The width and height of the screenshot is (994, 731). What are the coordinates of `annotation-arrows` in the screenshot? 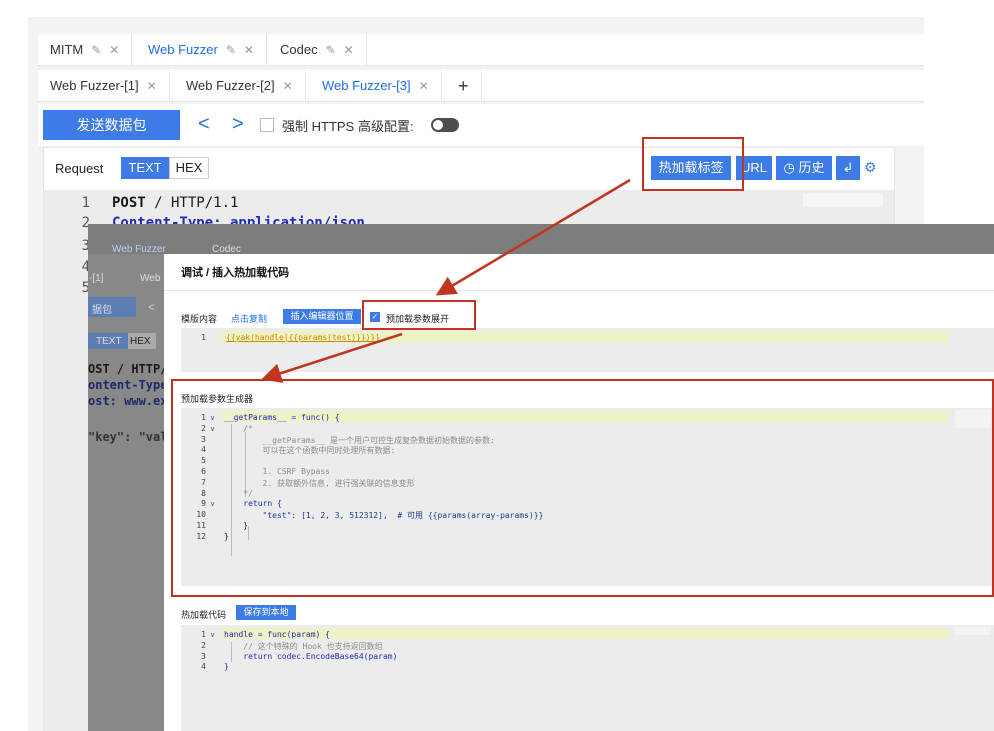 It's located at (446, 280).